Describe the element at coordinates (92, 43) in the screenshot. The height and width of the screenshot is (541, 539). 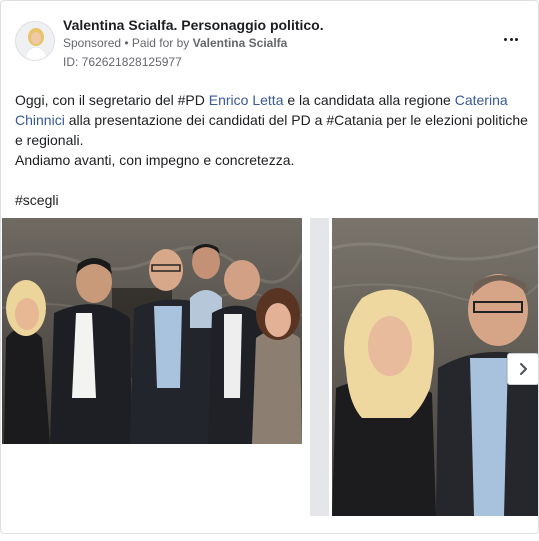
I see `sponsored-label: Sponsored` at that location.